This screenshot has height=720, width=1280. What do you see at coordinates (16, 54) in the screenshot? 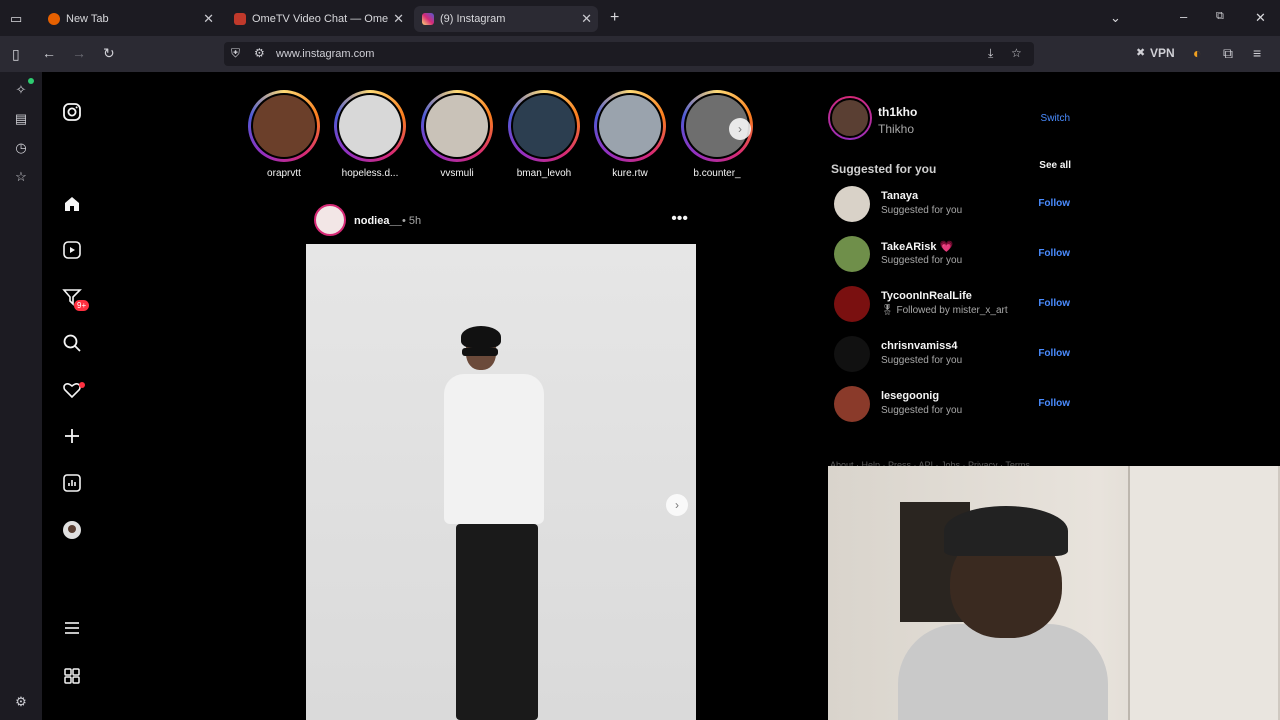
I see `sidebar-toggle-icon: ▯` at bounding box center [16, 54].